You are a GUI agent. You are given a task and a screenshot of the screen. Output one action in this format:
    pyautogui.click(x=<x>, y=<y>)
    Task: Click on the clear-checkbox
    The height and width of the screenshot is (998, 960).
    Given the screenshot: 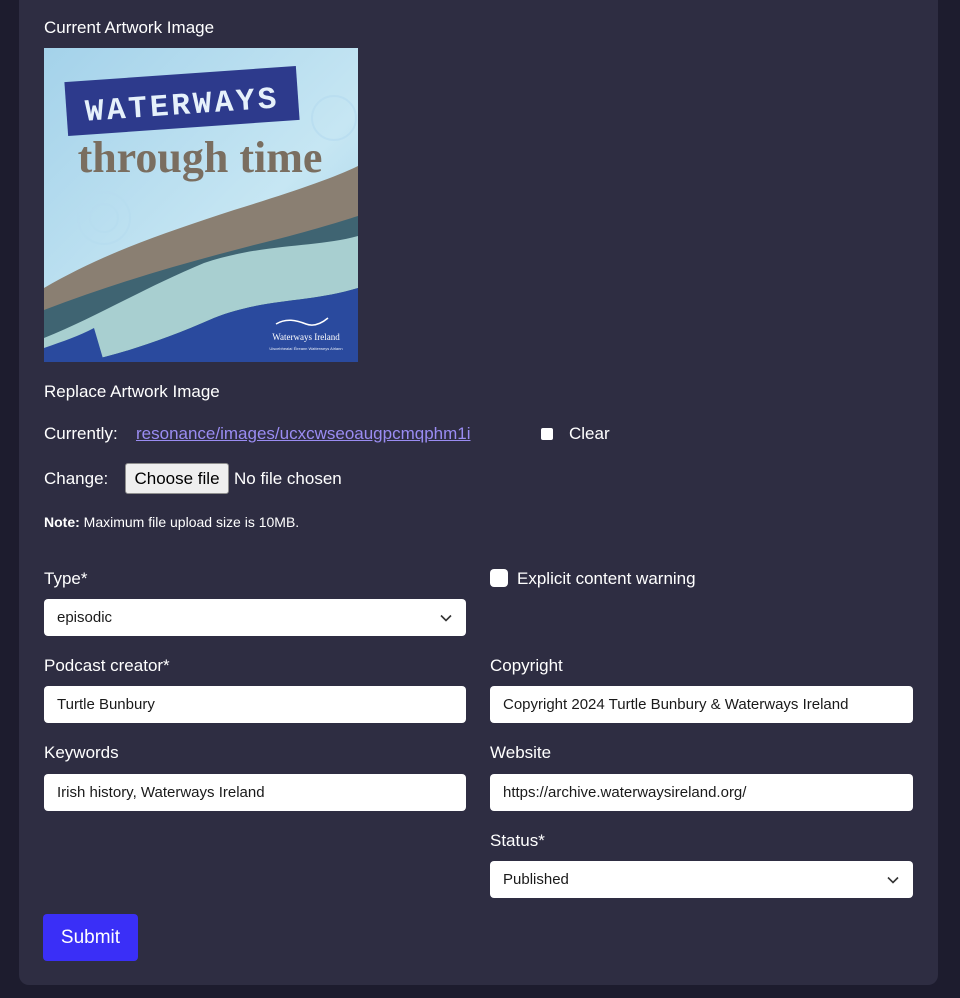 What is the action you would take?
    pyautogui.click(x=547, y=434)
    